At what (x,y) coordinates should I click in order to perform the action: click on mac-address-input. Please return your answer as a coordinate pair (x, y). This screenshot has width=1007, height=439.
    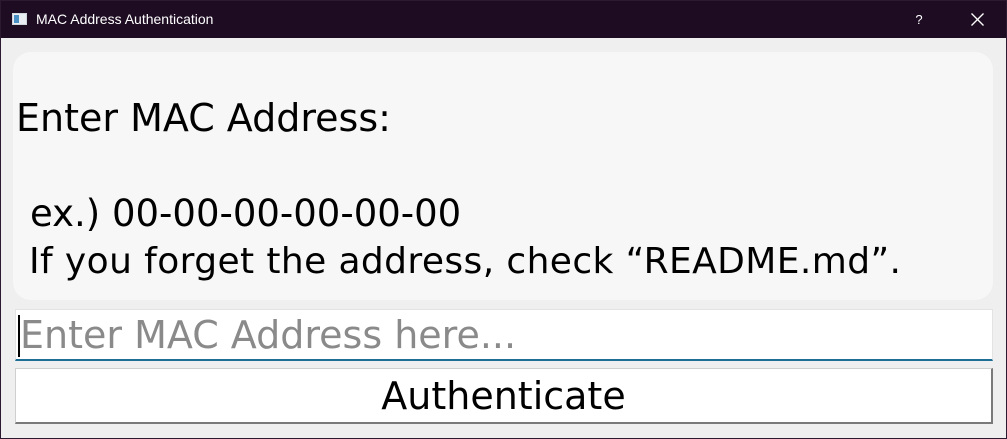
    Looking at the image, I should click on (504, 335).